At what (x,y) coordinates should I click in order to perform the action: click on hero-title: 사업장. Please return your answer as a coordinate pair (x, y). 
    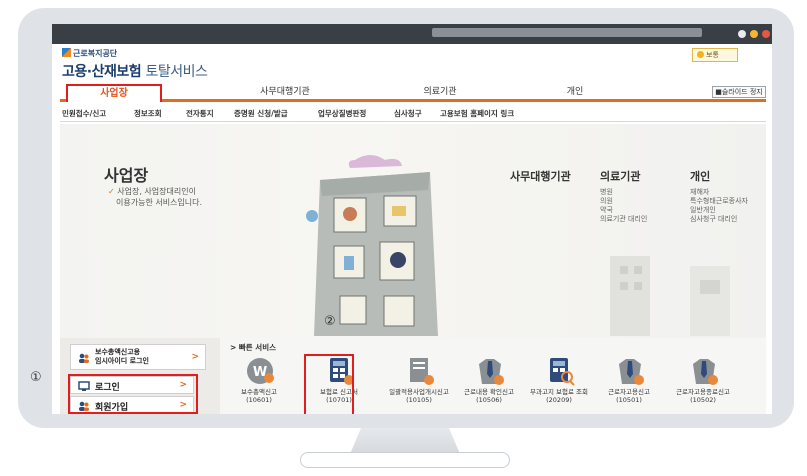
    Looking at the image, I should click on (126, 175).